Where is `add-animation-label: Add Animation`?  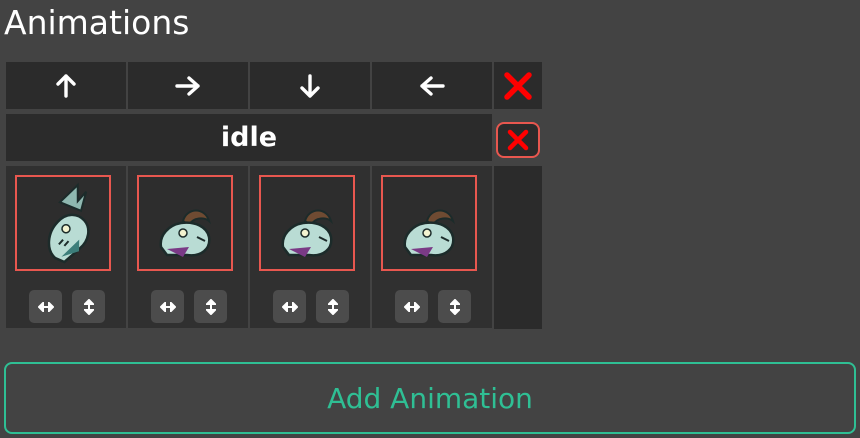 add-animation-label: Add Animation is located at coordinates (430, 398).